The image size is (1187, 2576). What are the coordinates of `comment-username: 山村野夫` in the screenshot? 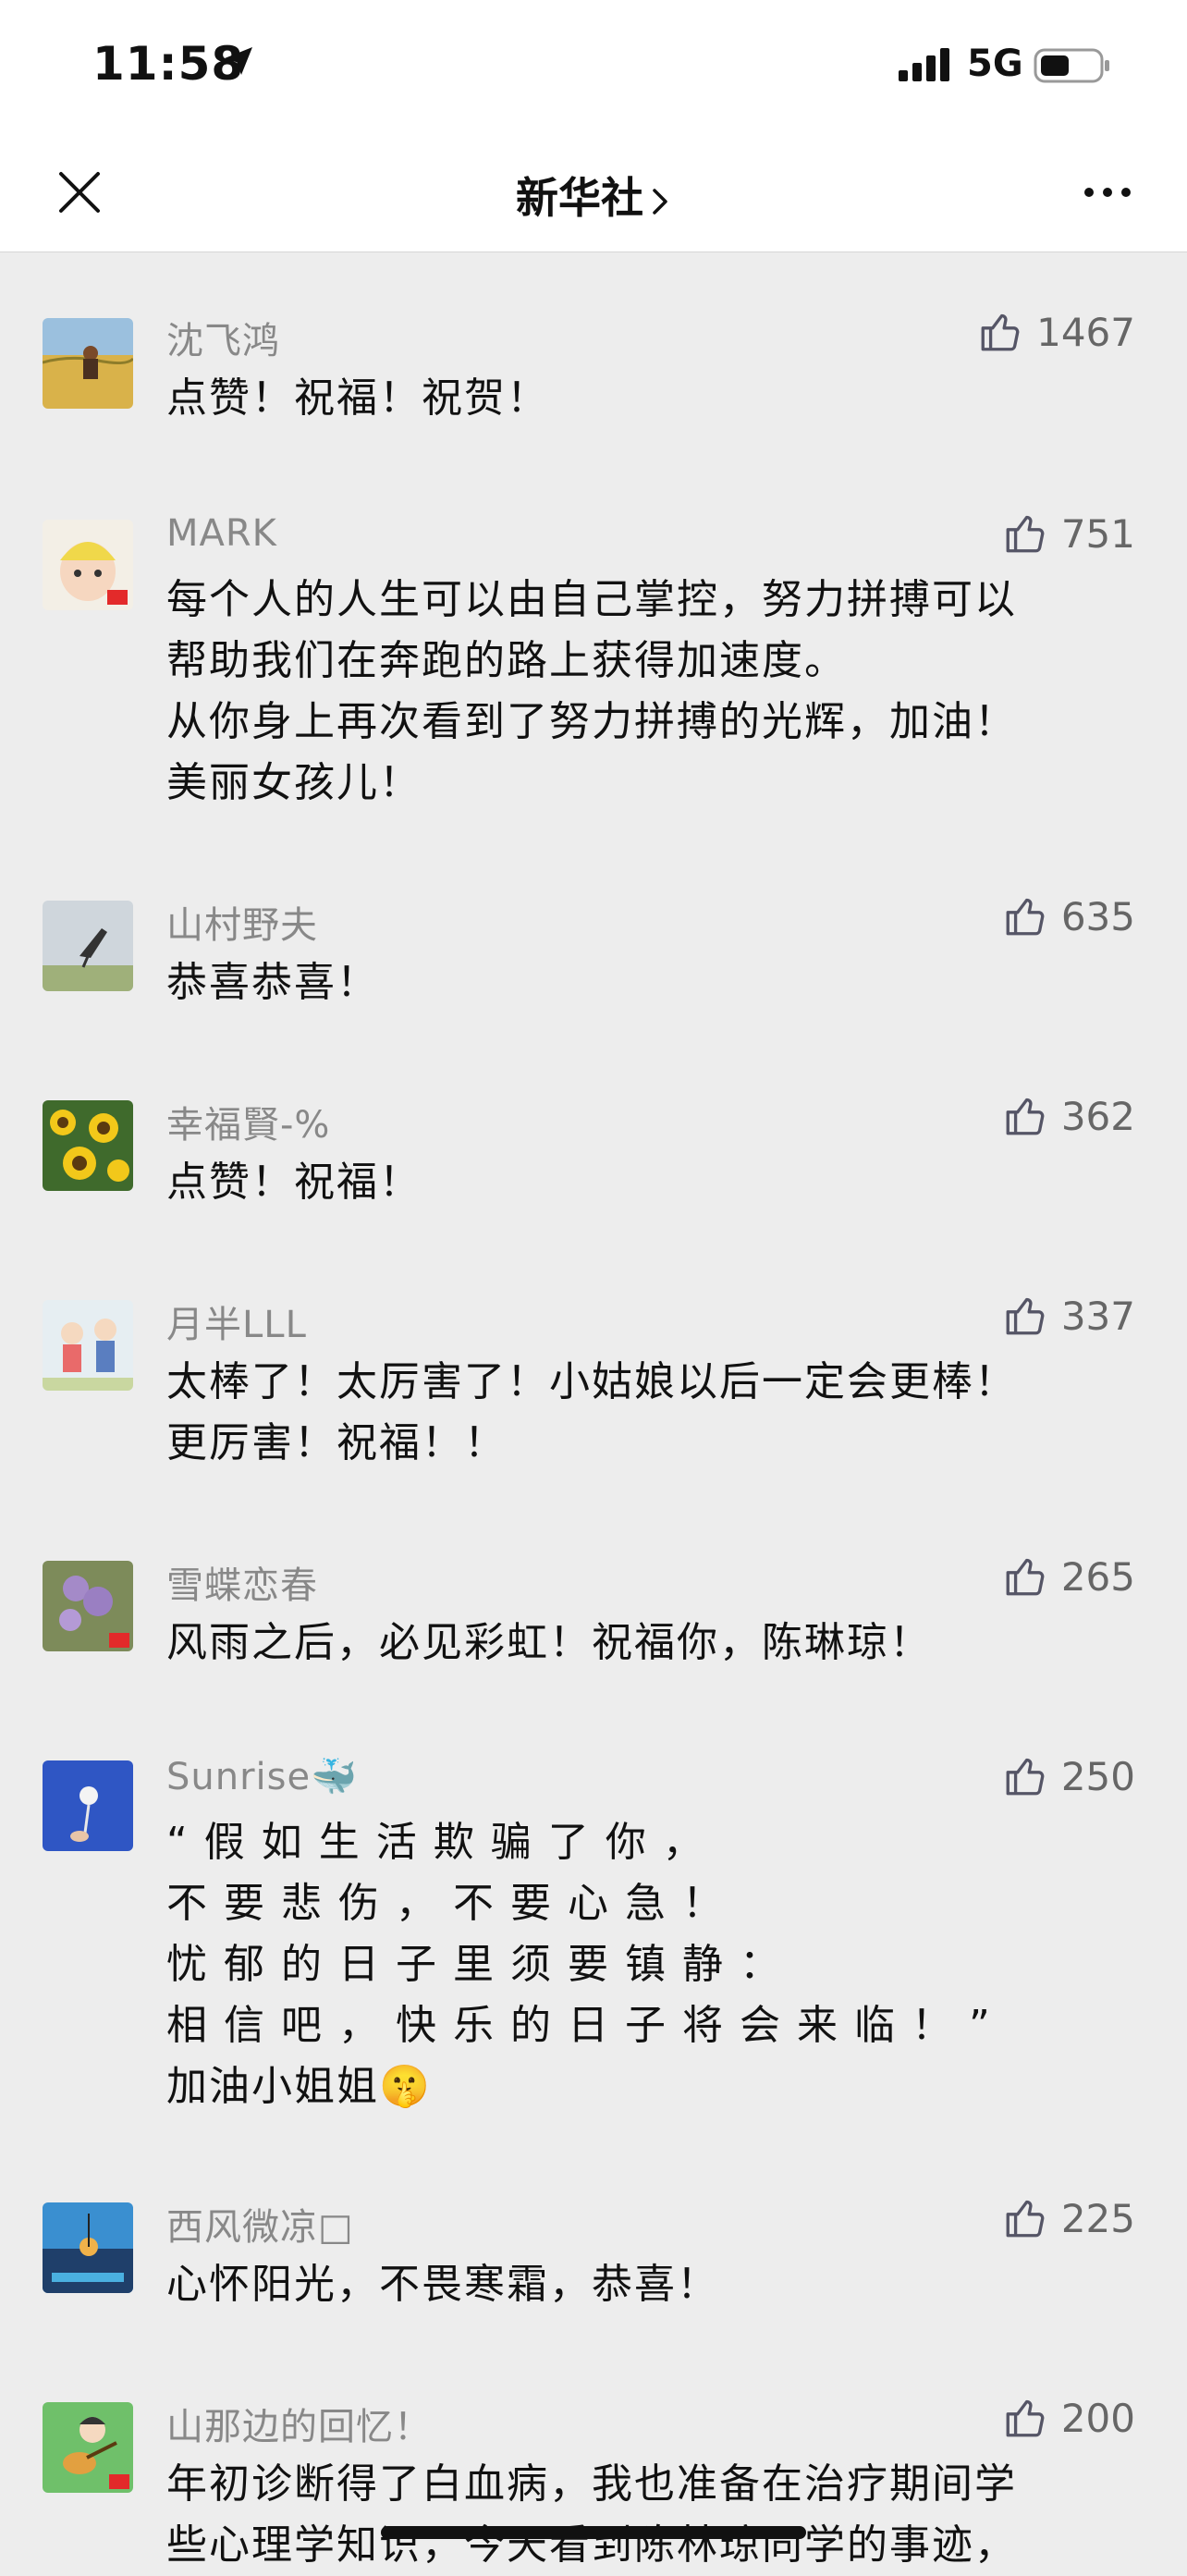 It's located at (242, 922).